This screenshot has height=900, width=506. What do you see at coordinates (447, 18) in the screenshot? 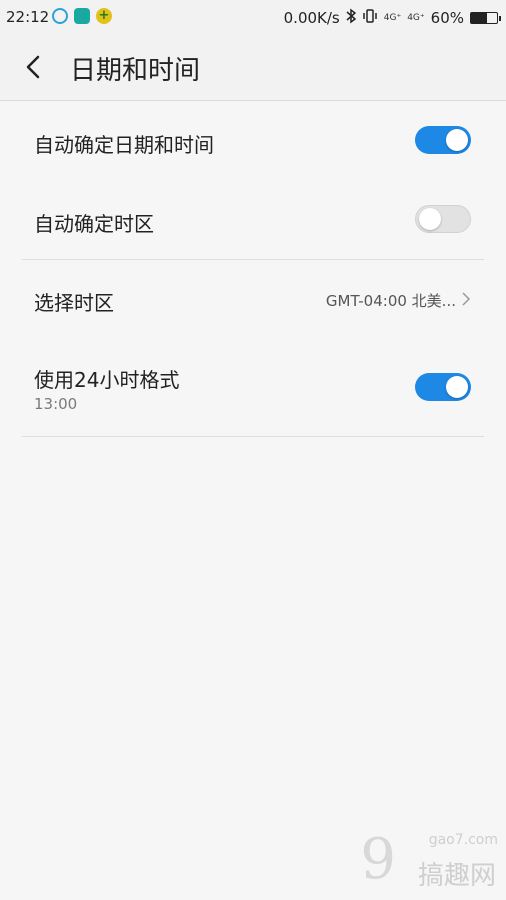
I see `battery-percent: 60%` at bounding box center [447, 18].